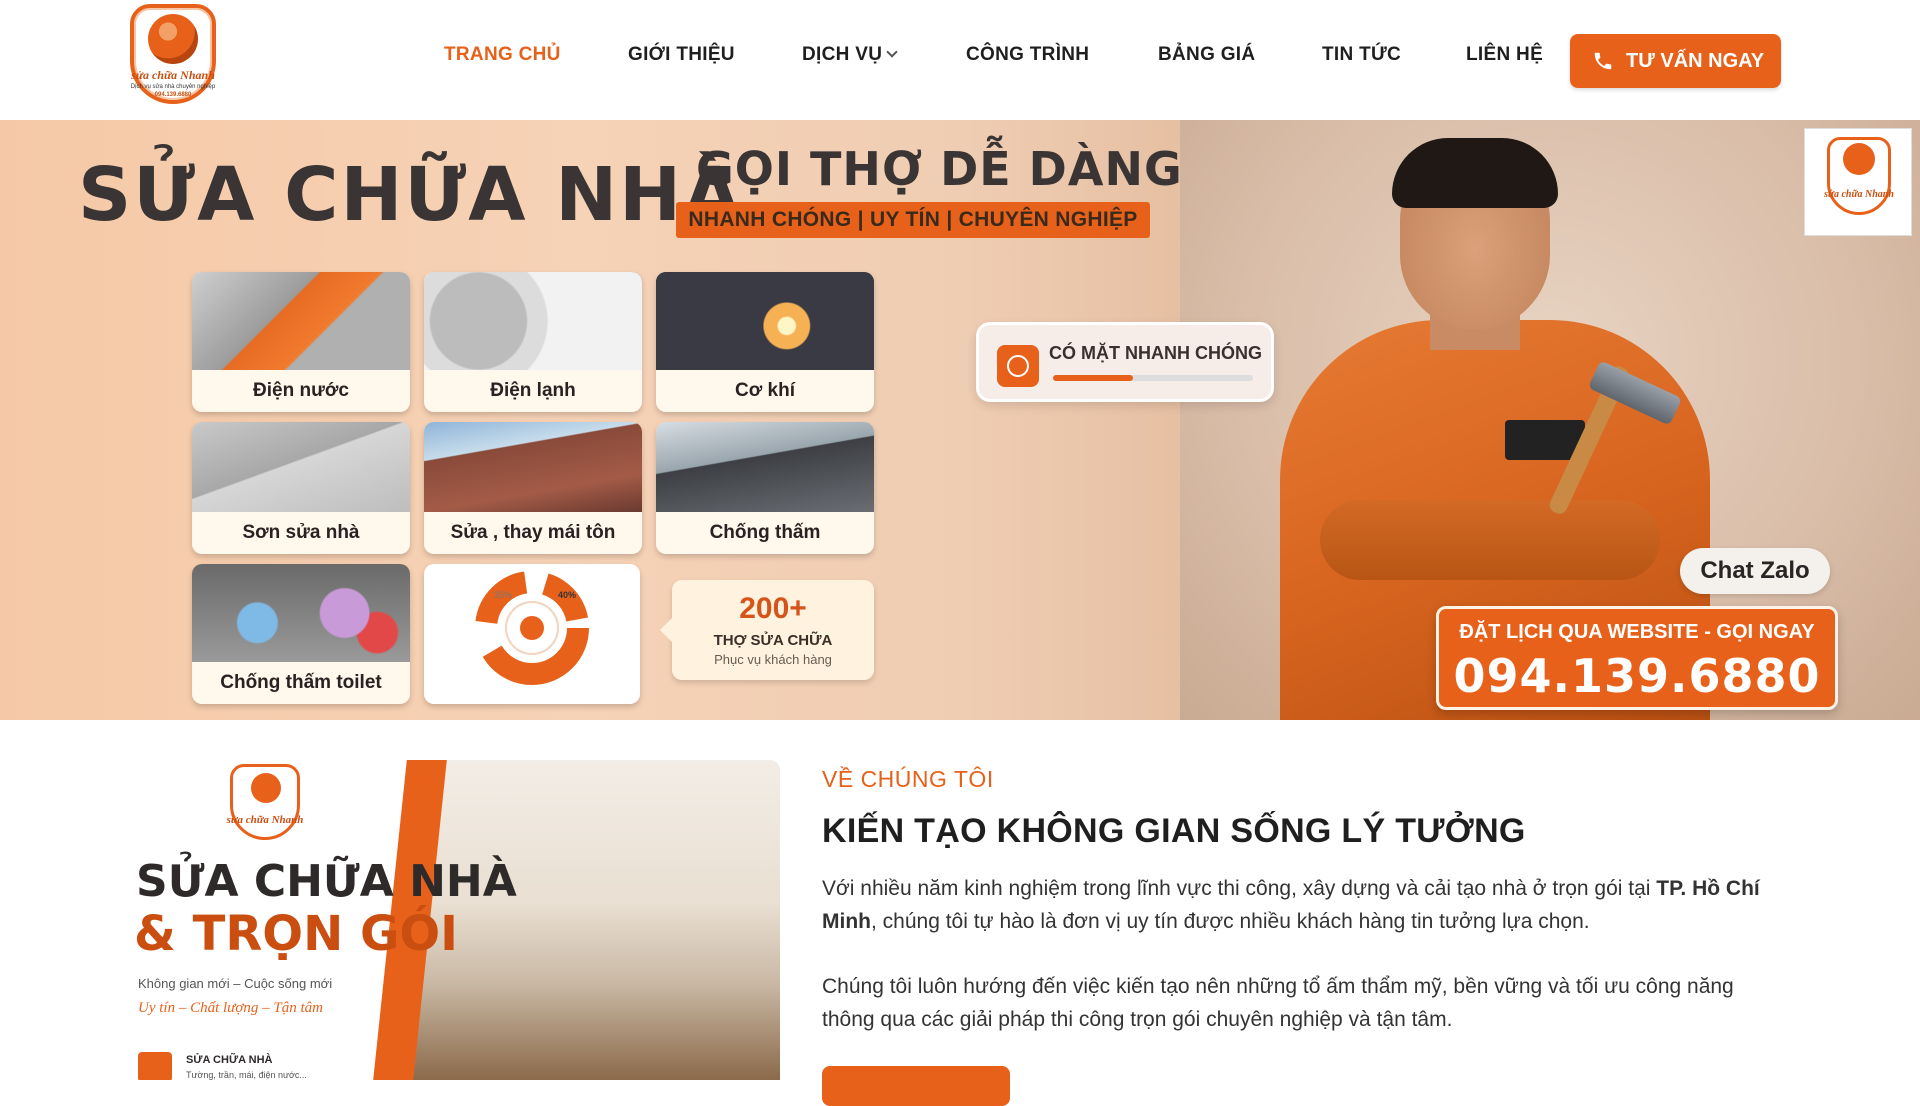 The width and height of the screenshot is (1920, 1106). I want to click on mini-logo-text: sửa chữa Nhanh, so click(1859, 194).